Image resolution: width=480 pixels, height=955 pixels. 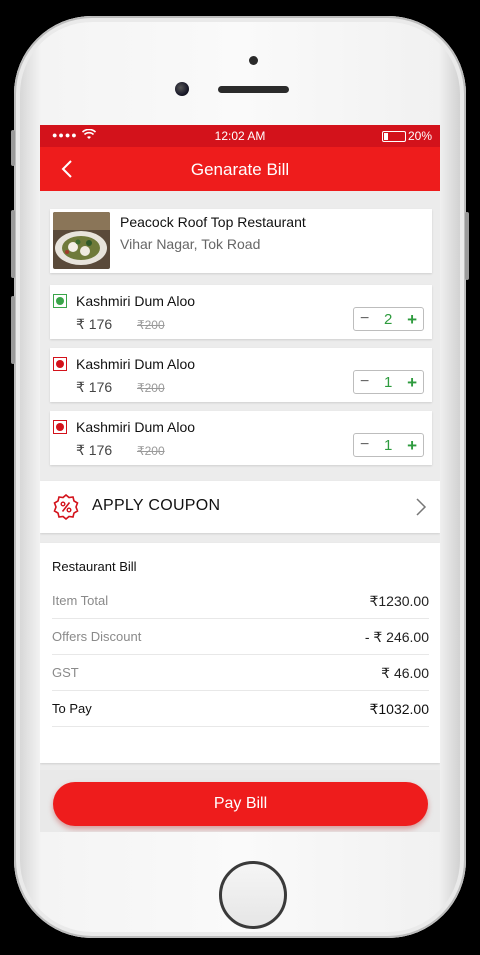 I want to click on quantity-stepper: − 2 +, so click(x=388, y=319).